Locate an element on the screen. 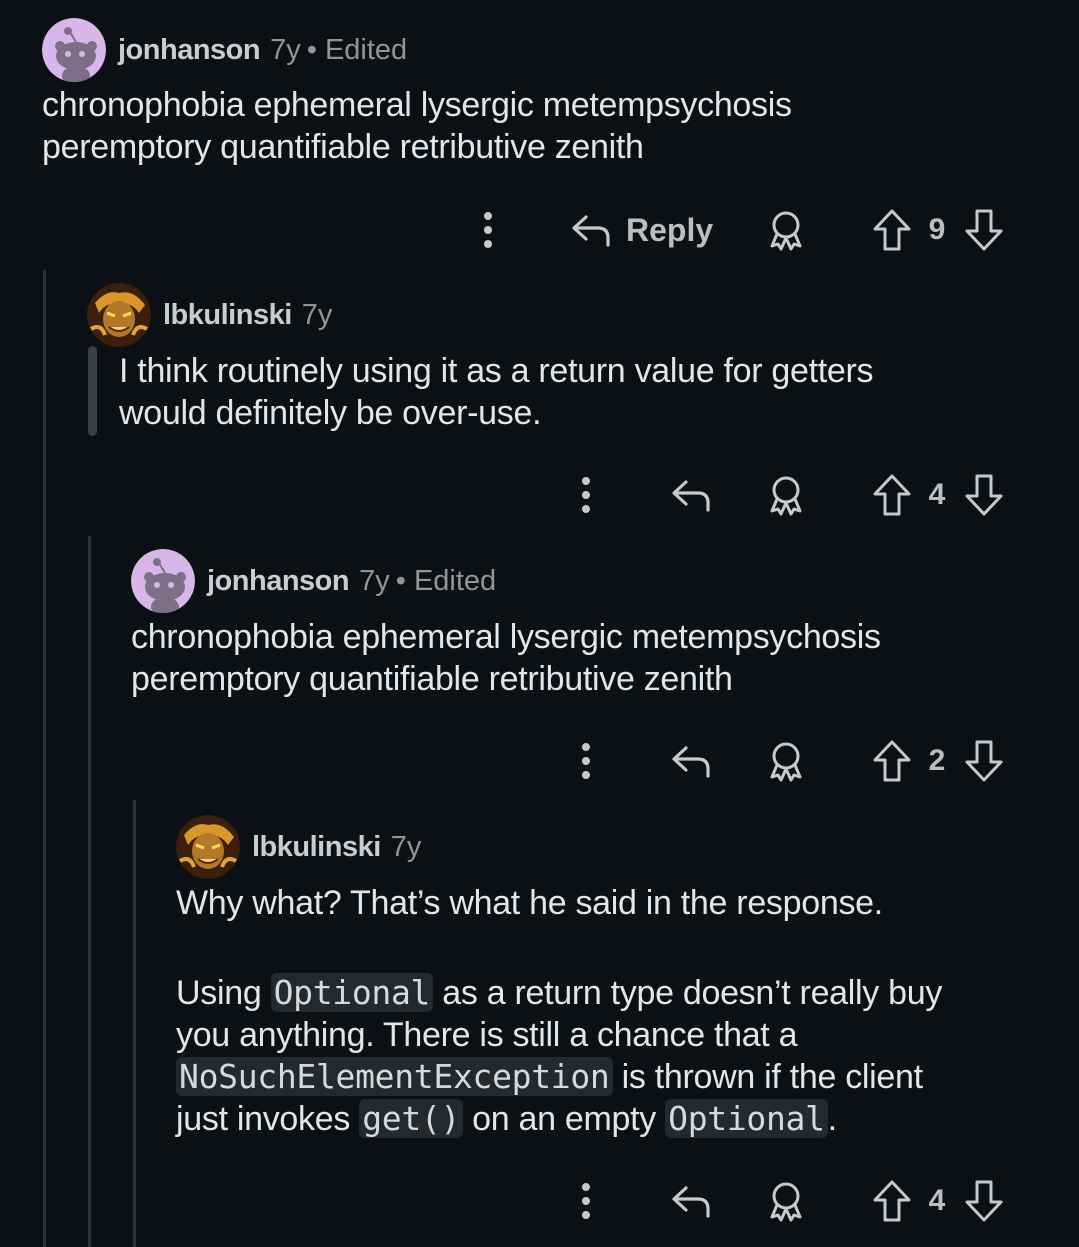 This screenshot has height=1247, width=1079. reply-button: Reply is located at coordinates (645, 230).